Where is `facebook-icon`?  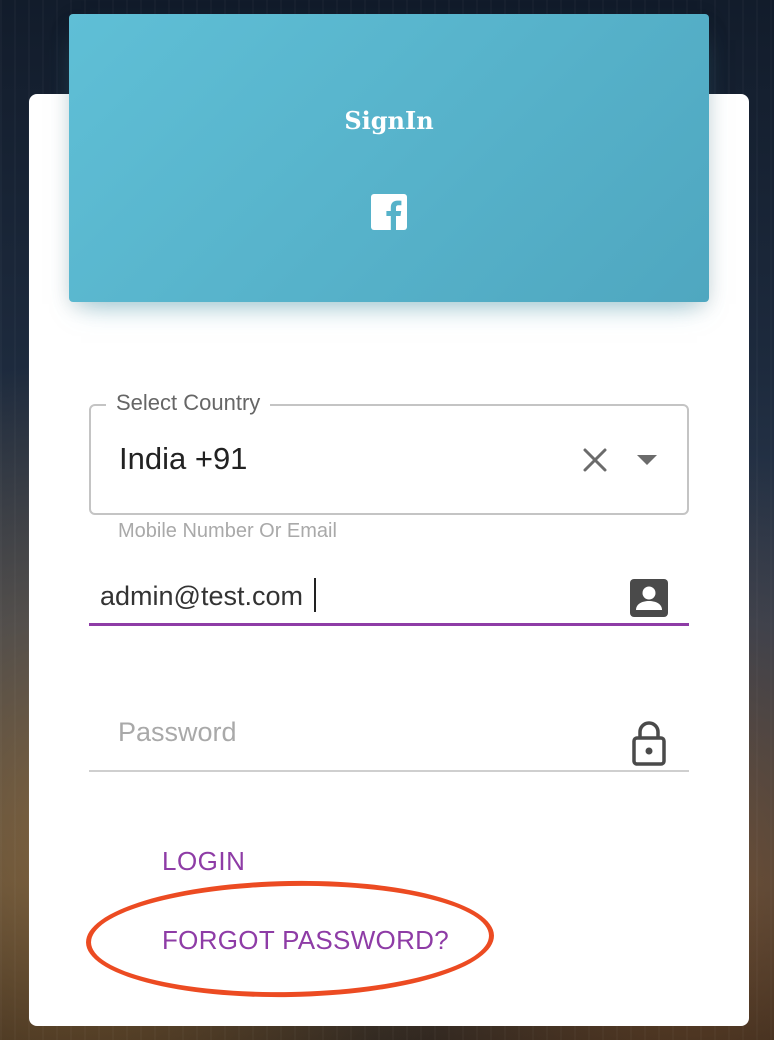 facebook-icon is located at coordinates (389, 212).